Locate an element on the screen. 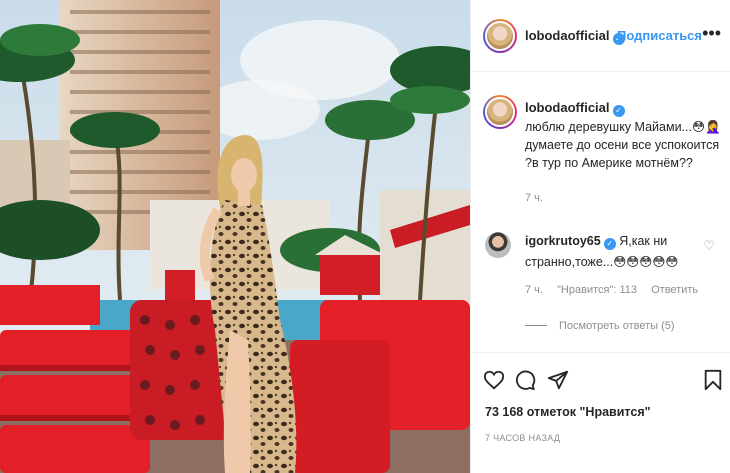  follow-button: Подписаться is located at coordinates (659, 35).